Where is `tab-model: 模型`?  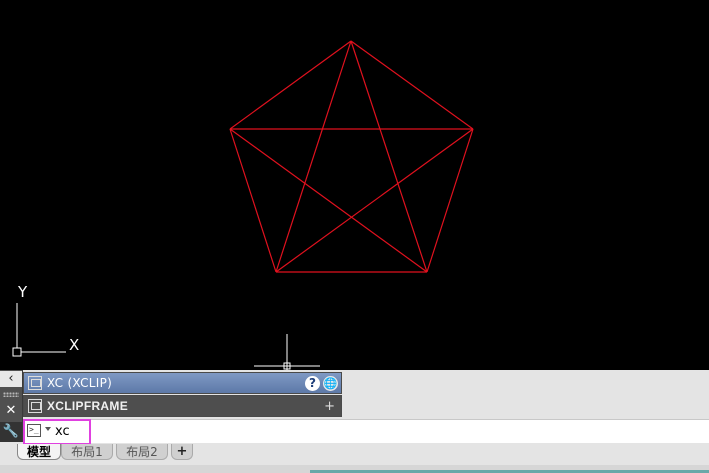
tab-model: 模型 is located at coordinates (39, 452).